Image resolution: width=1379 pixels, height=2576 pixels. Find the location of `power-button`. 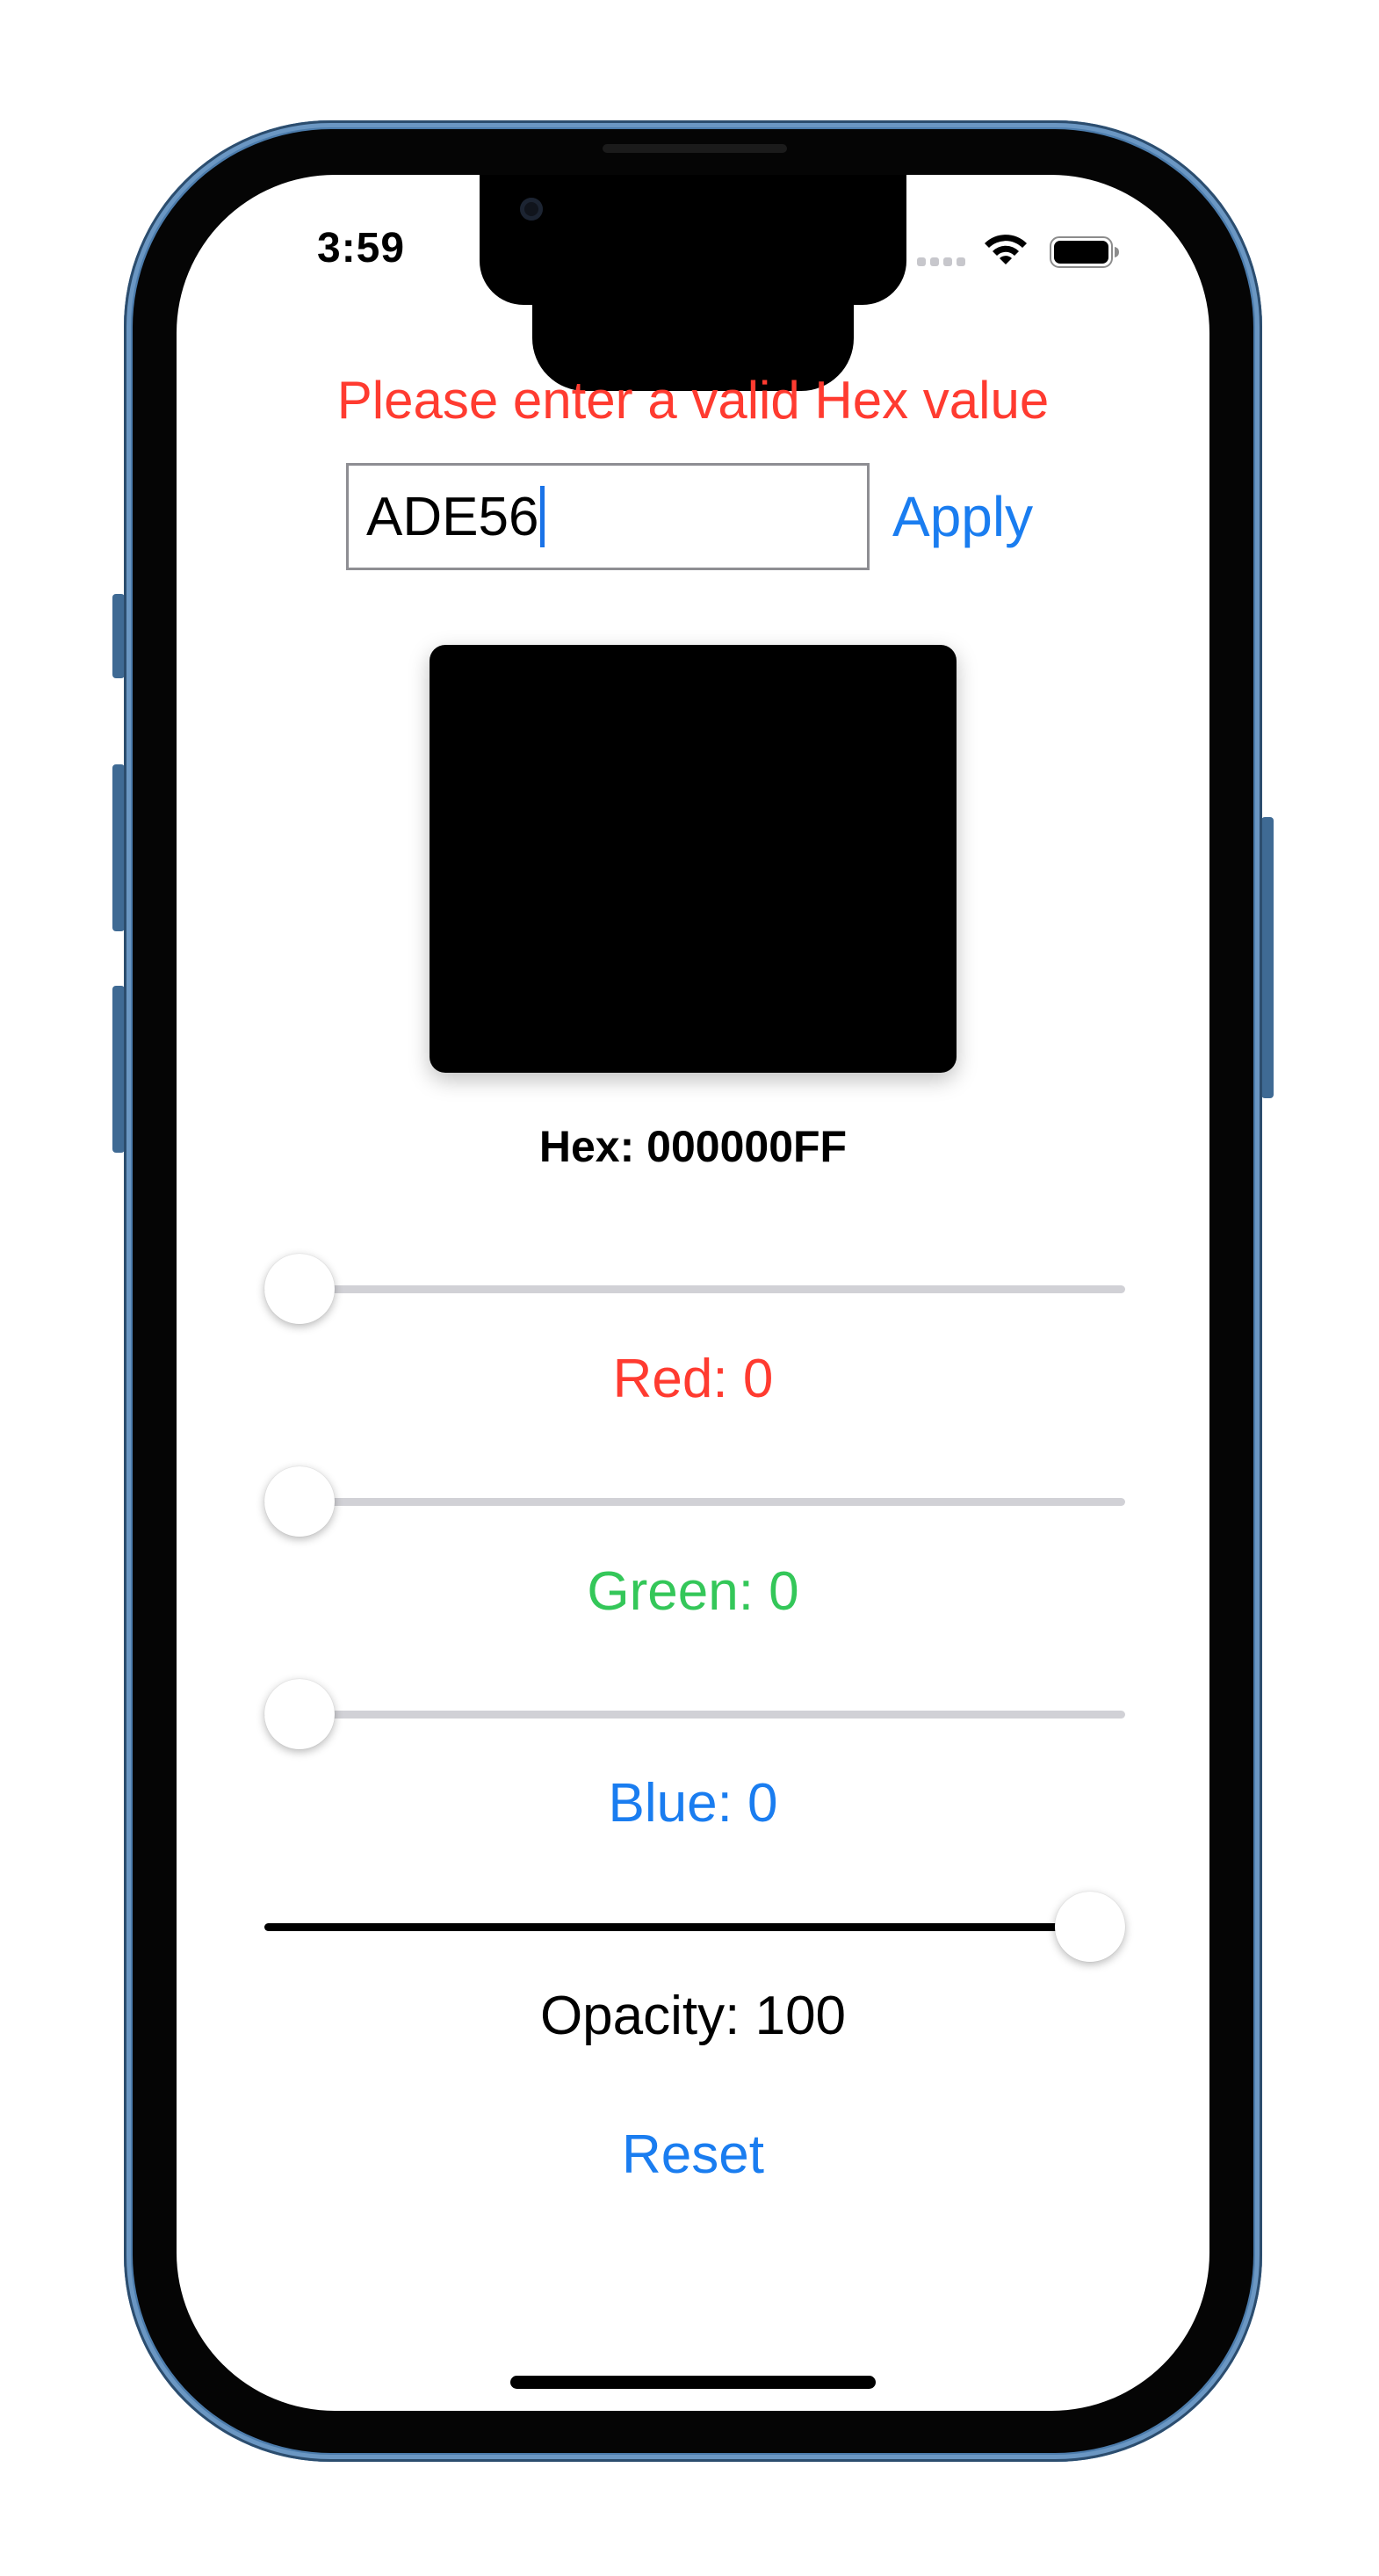

power-button is located at coordinates (1267, 957).